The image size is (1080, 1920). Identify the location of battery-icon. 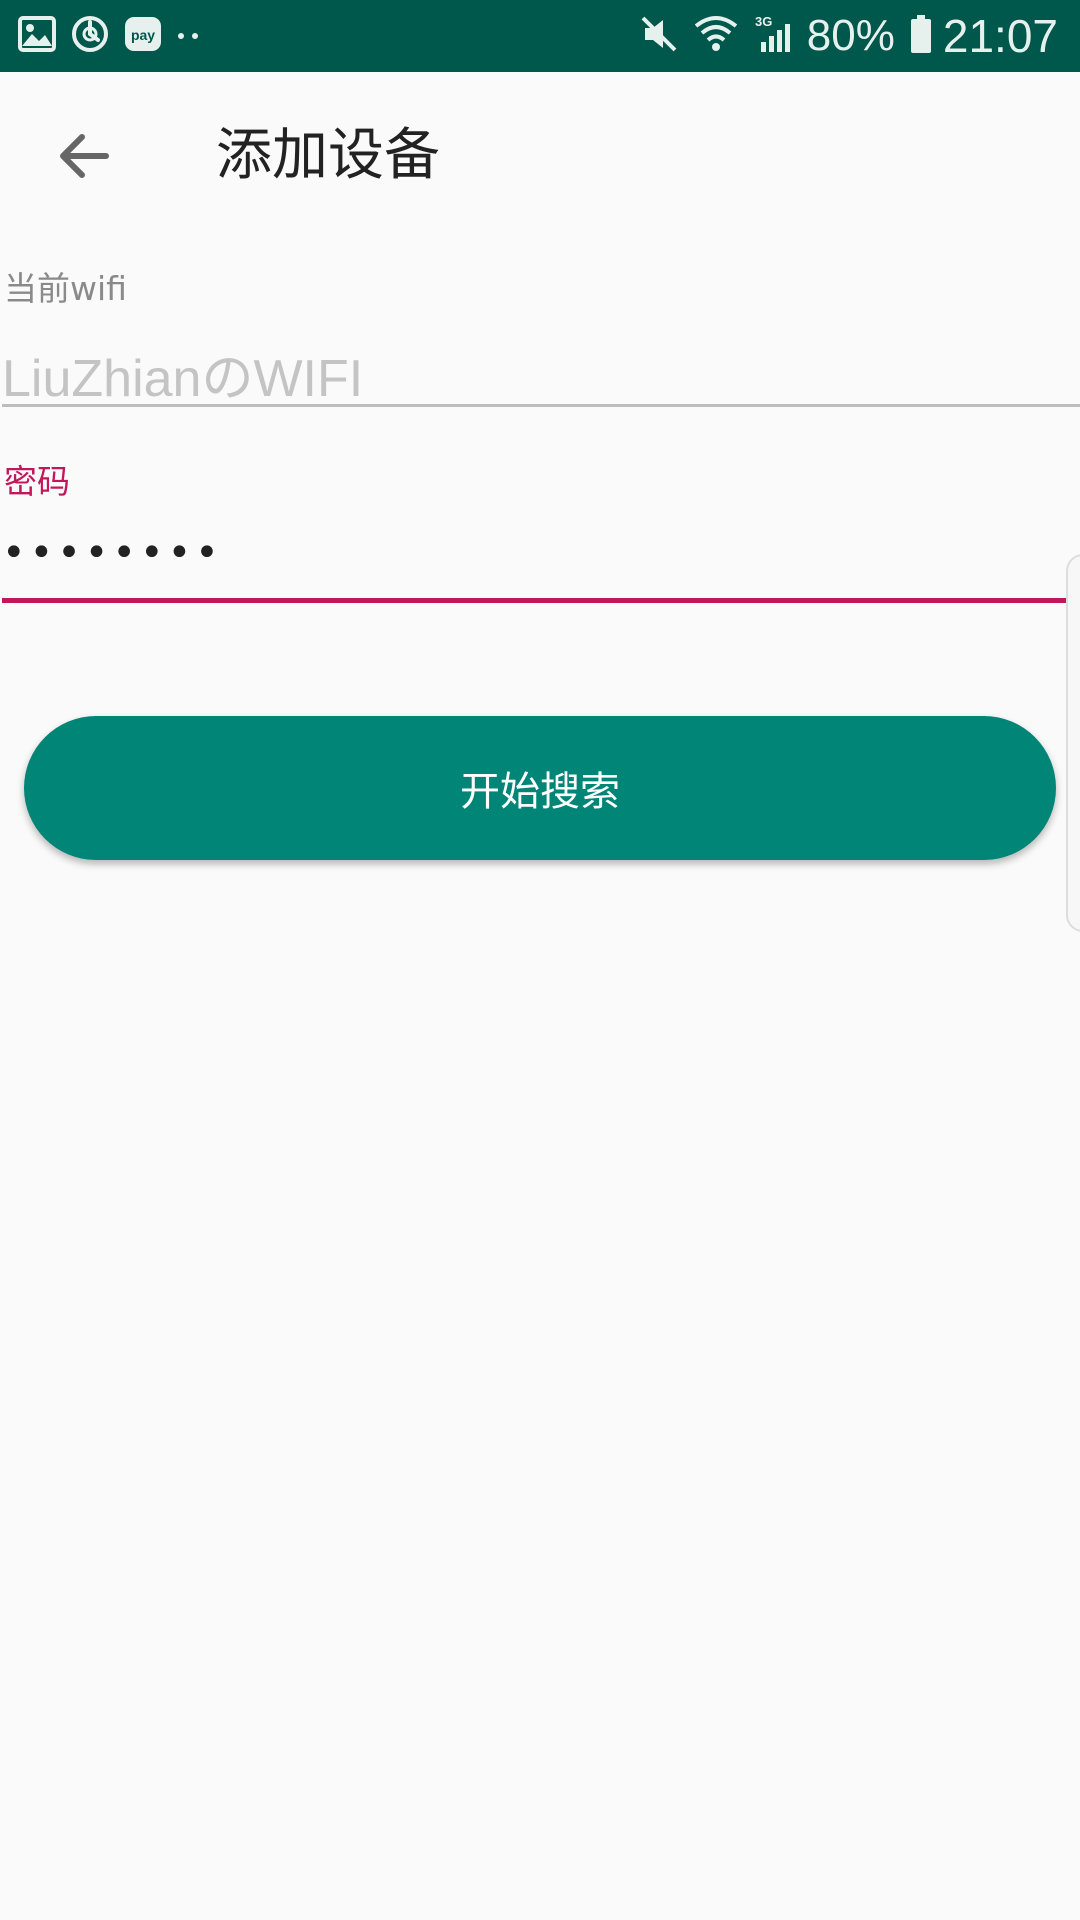
(921, 36).